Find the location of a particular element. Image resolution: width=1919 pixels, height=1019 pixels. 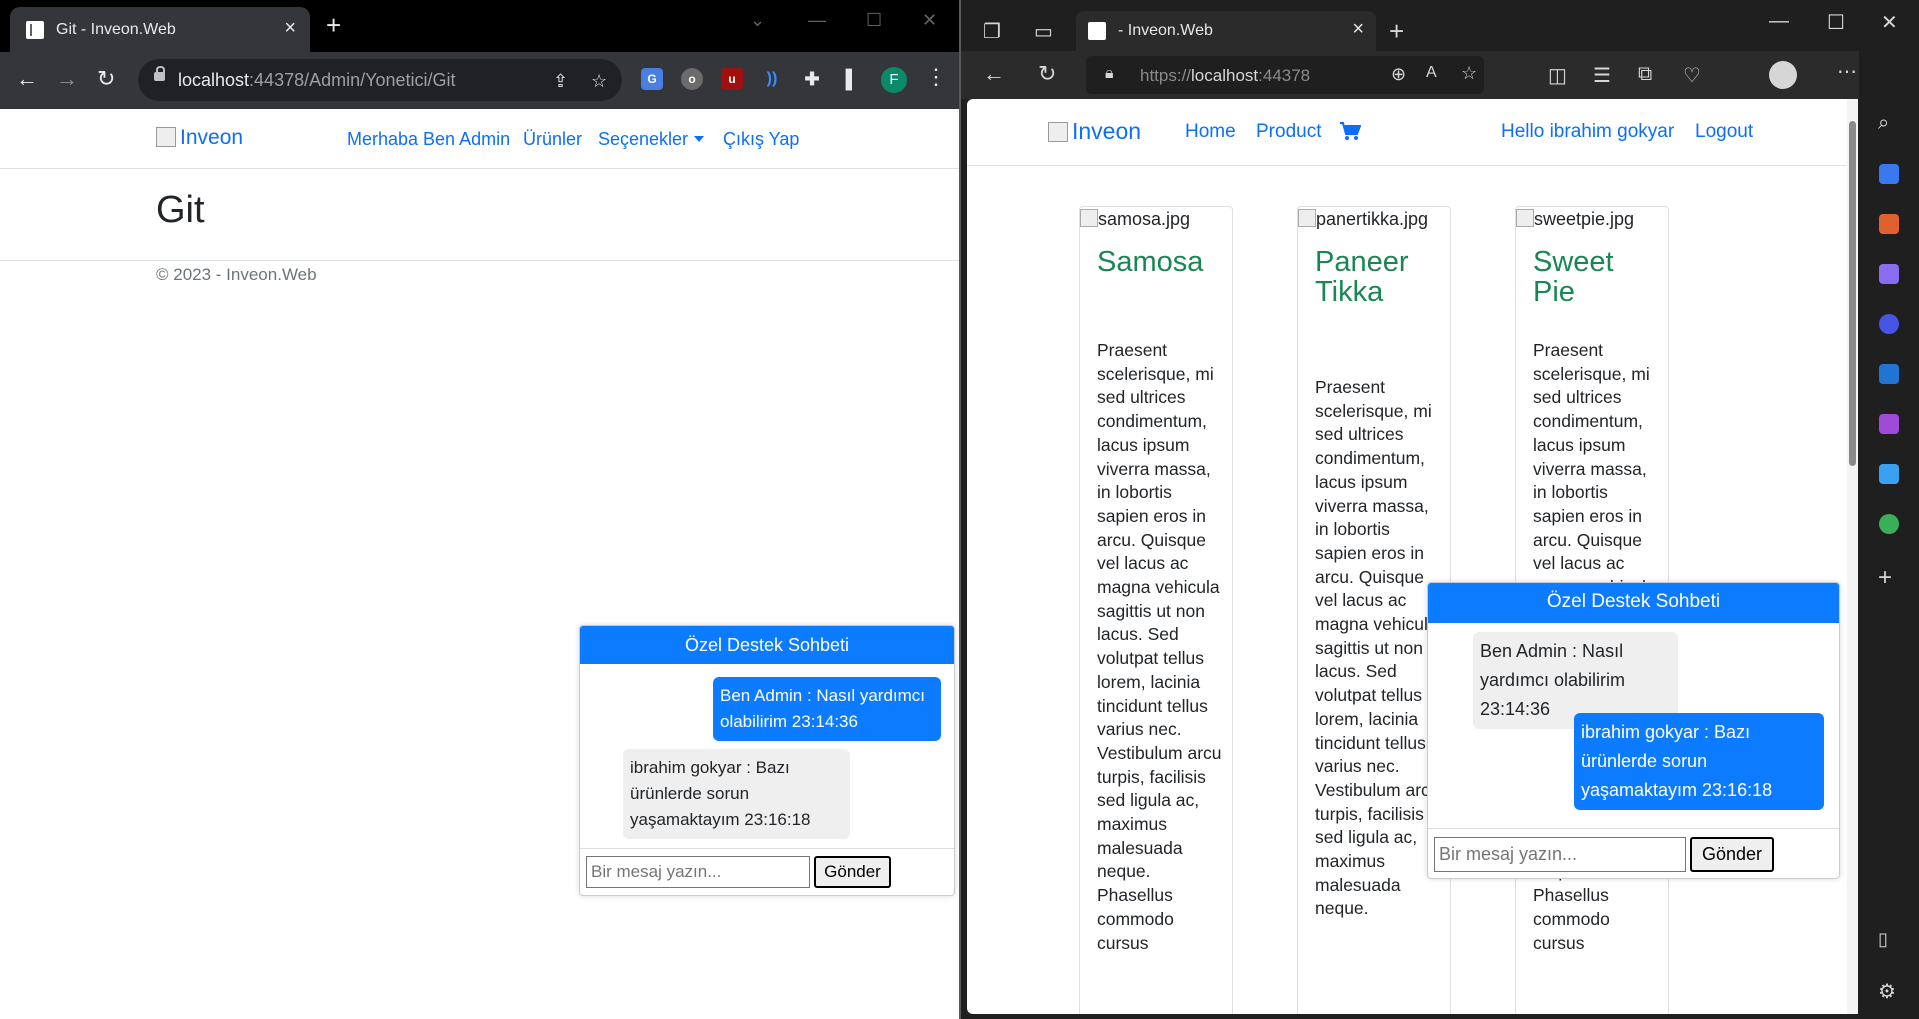

sidebar-settings-gear-icon: ⚙ is located at coordinates (1887, 991).